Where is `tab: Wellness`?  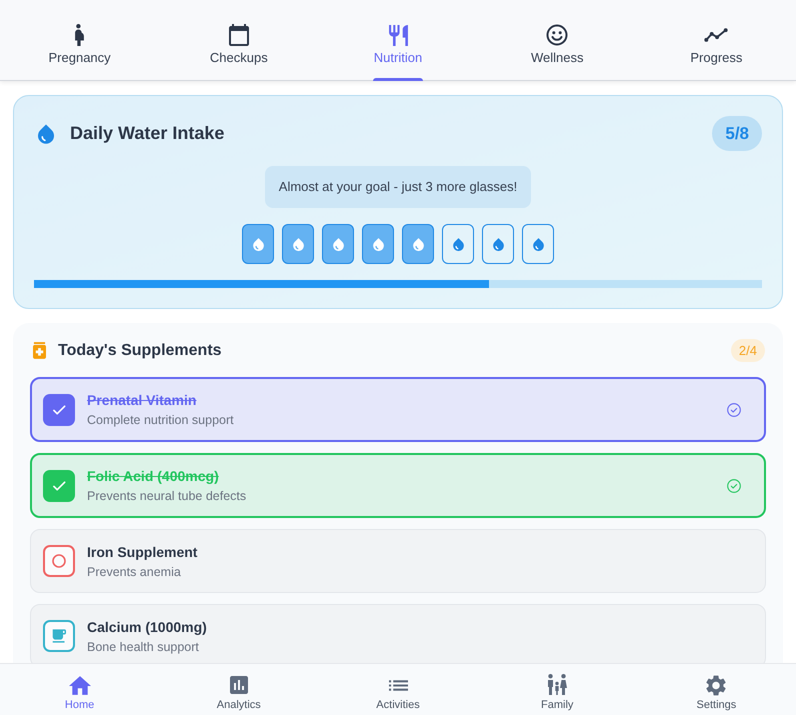 tab: Wellness is located at coordinates (557, 40).